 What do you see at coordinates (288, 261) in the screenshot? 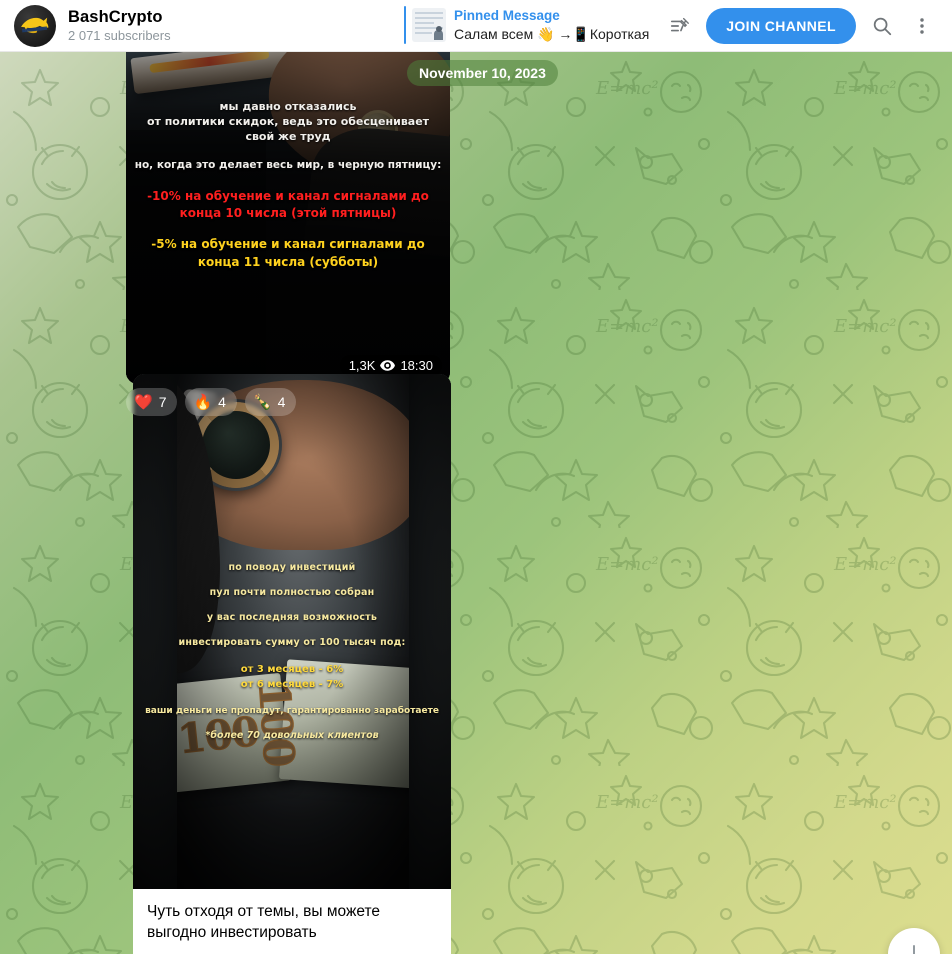
I see `promo-offer-yellow-2: конца 11 числа (субботы)` at bounding box center [288, 261].